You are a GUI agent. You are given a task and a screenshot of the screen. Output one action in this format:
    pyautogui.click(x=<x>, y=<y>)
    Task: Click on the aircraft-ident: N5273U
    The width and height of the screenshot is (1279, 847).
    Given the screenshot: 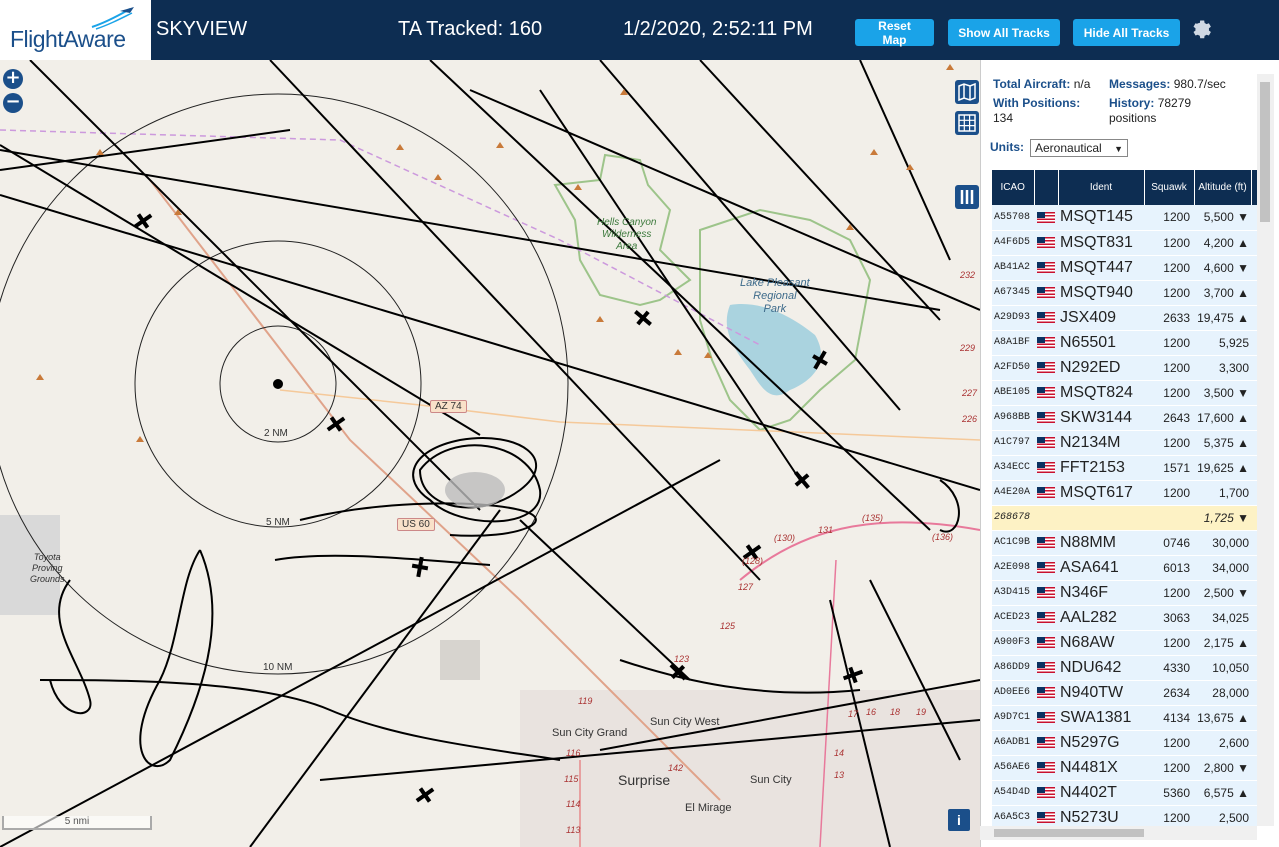 What is the action you would take?
    pyautogui.click(x=1101, y=815)
    